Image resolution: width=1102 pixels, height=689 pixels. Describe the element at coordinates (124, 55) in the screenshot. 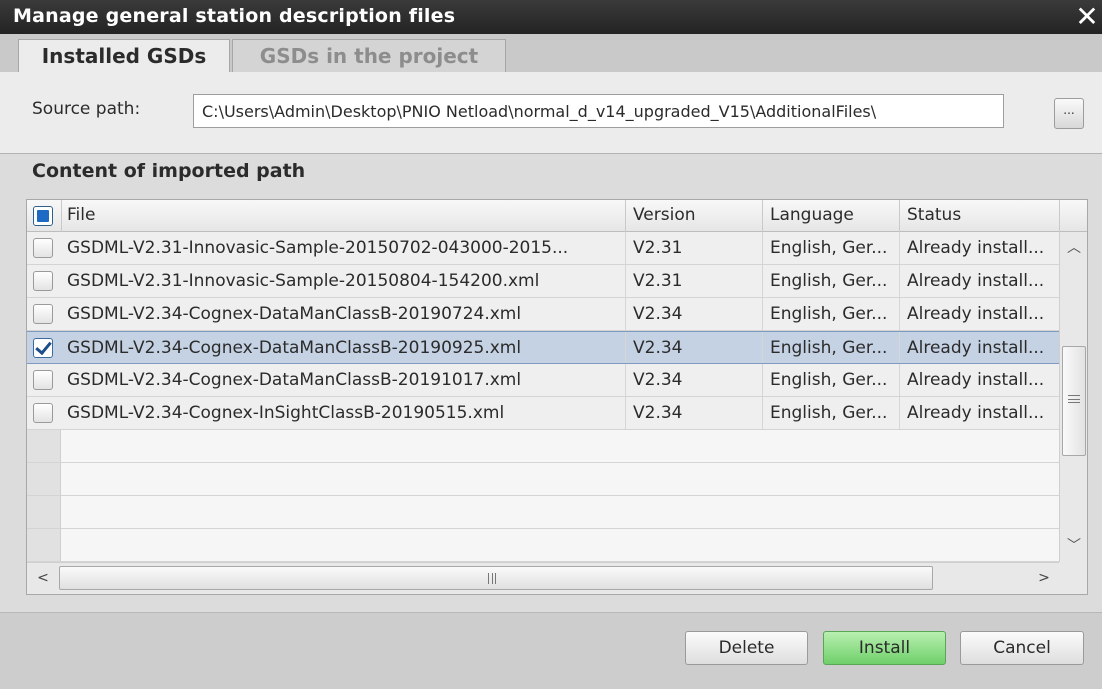

I see `tab-installed-gsds: Installed GSDs` at that location.